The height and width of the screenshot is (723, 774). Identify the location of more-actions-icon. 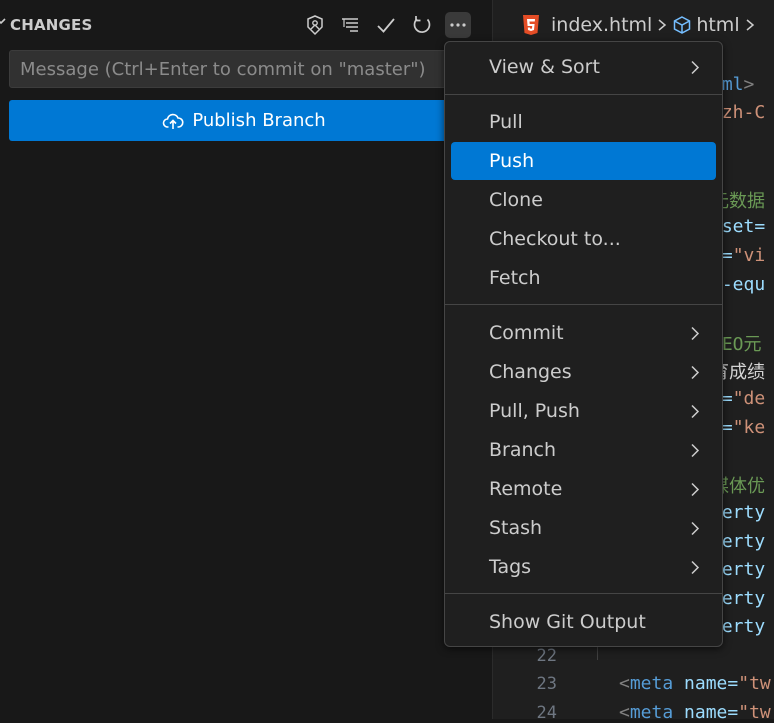
(458, 25).